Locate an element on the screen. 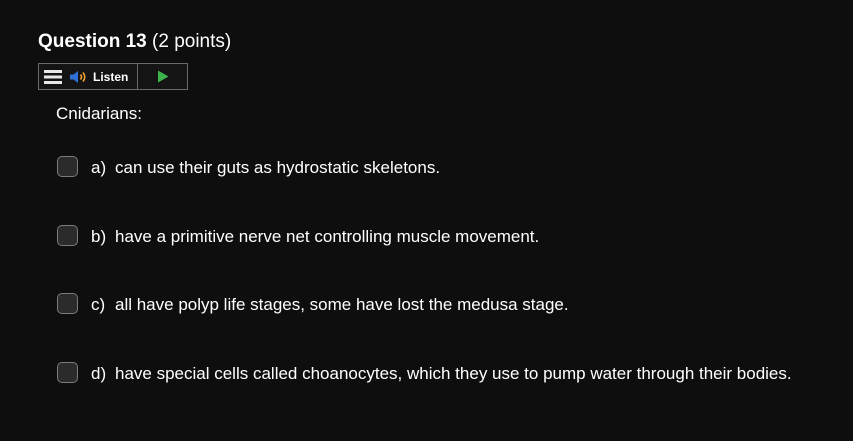  question-header: Question 13 (2 points) is located at coordinates (134, 42).